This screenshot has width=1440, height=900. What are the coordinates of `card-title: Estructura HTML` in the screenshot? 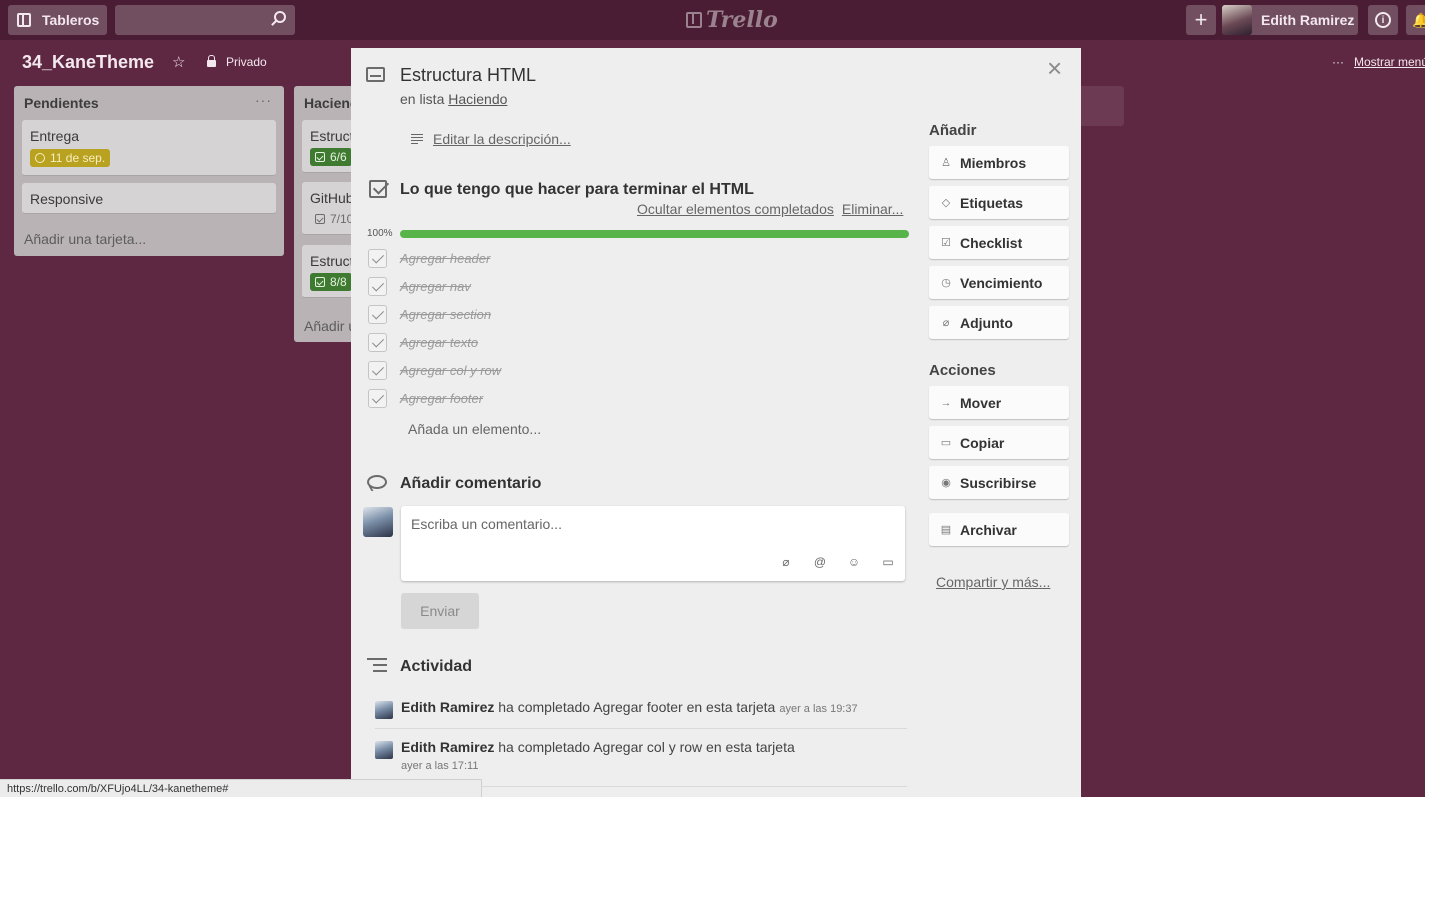 It's located at (468, 75).